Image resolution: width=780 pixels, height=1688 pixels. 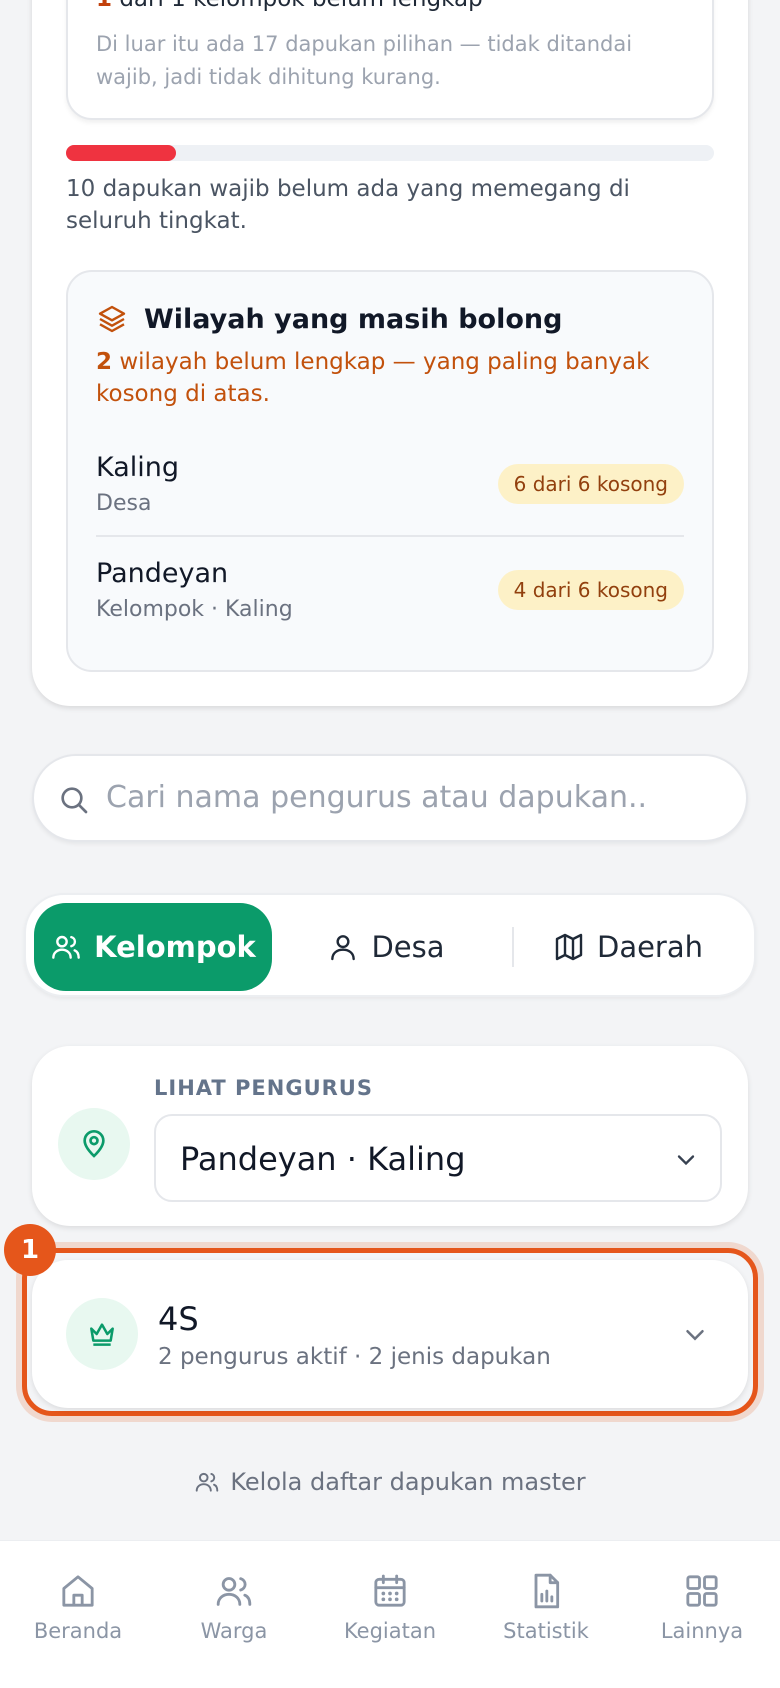 I want to click on incomplete-regions-count: 2, so click(x=104, y=362).